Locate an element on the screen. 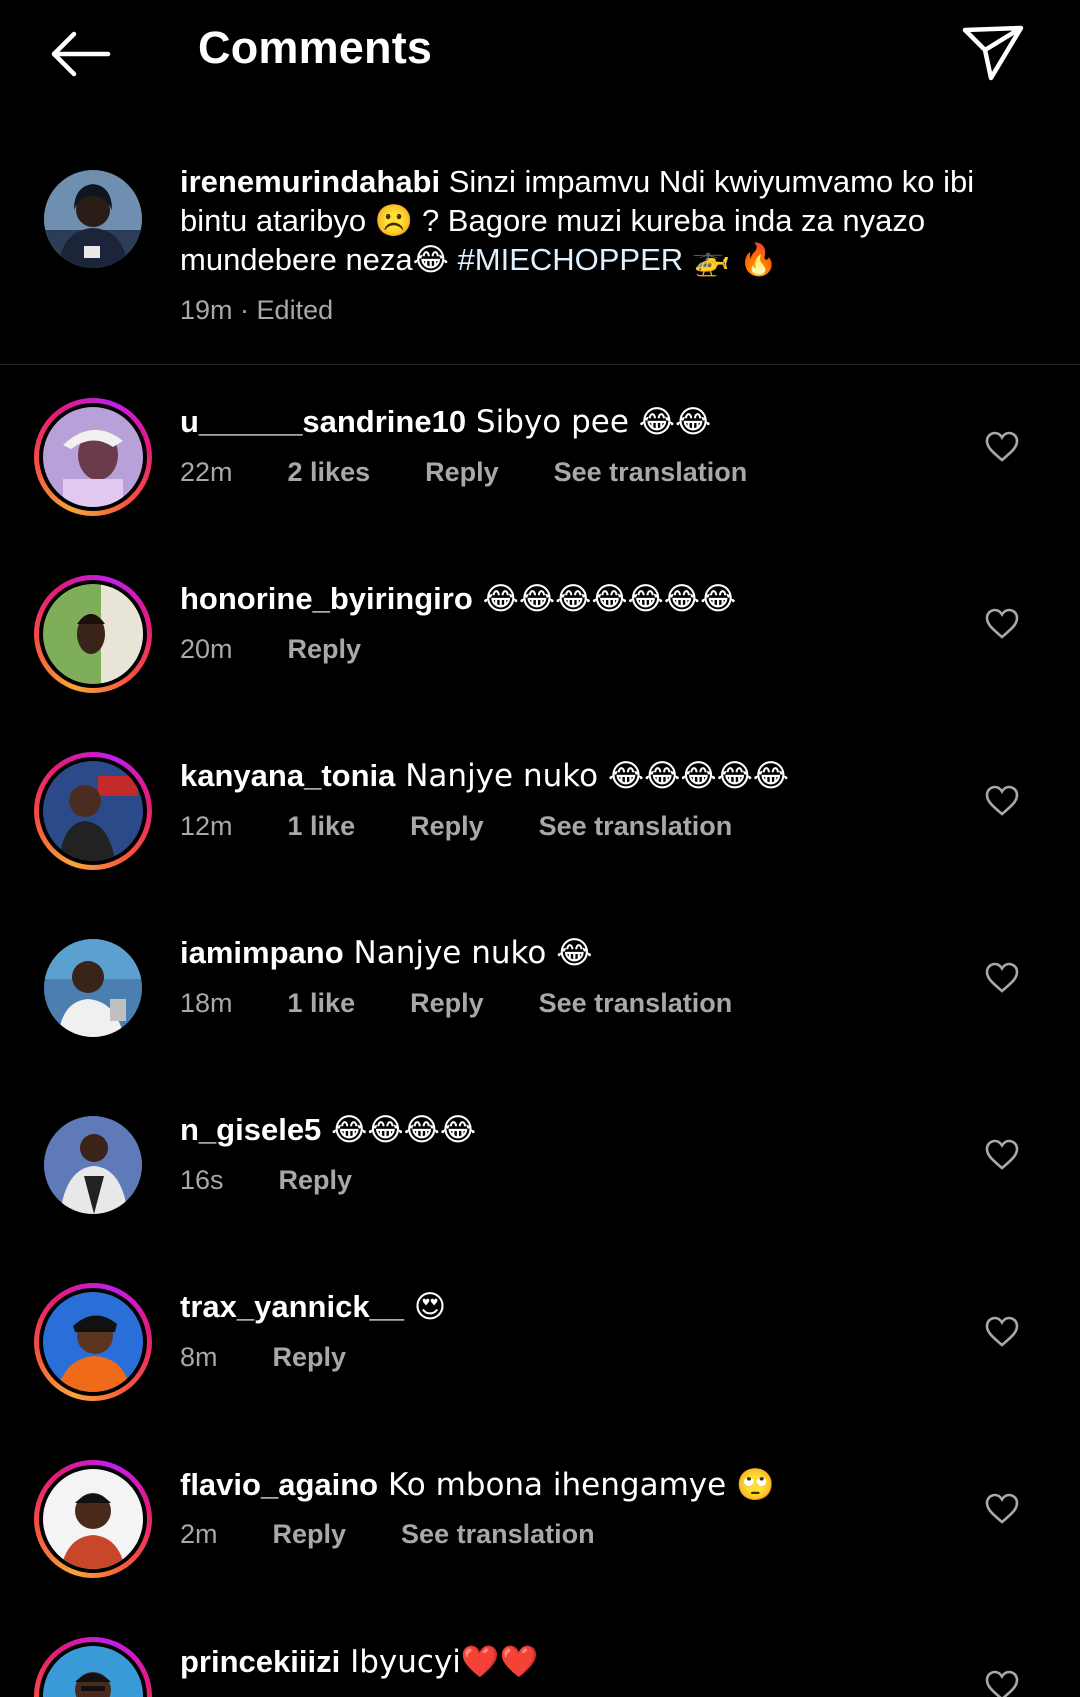 The image size is (1080, 1697). back-arrow-icon is located at coordinates (81, 54).